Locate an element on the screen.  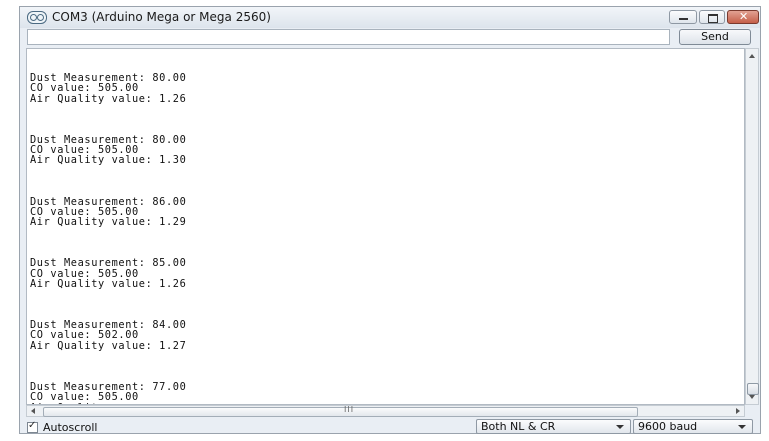
close-icon: ✕ is located at coordinates (744, 16).